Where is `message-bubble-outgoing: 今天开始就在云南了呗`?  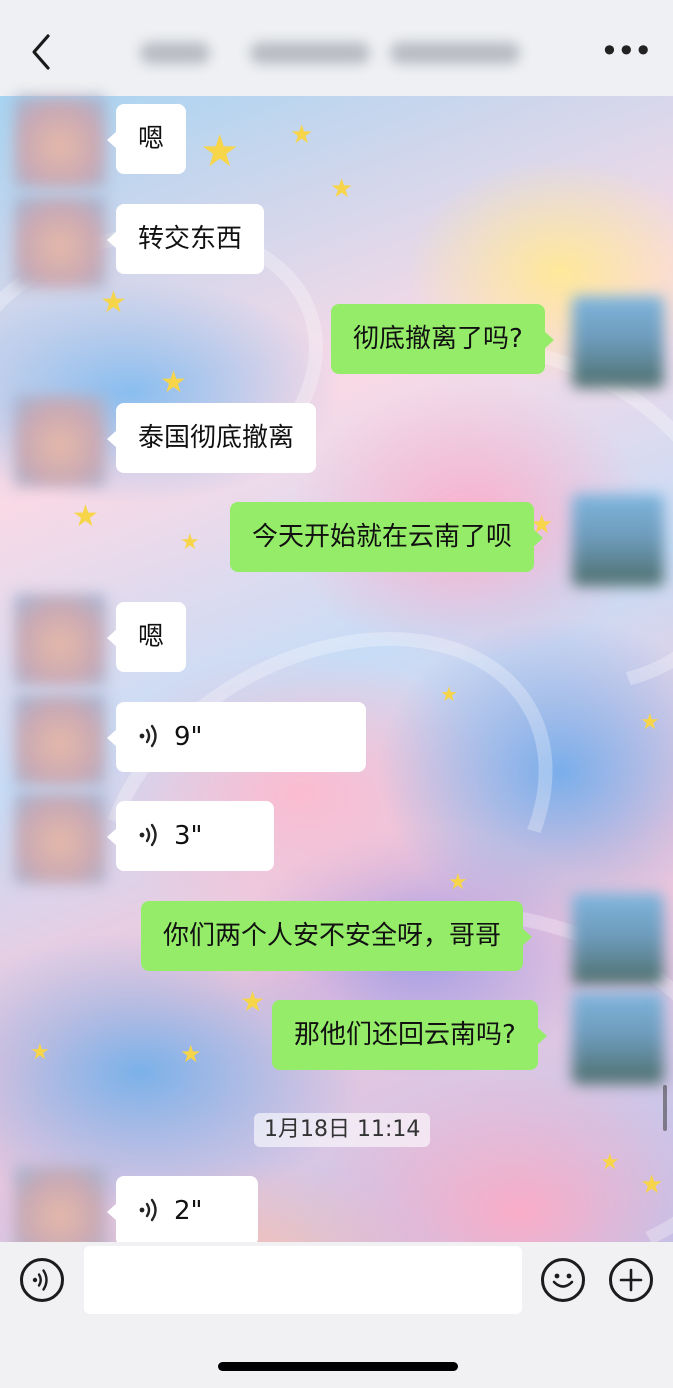
message-bubble-outgoing: 今天开始就在云南了呗 is located at coordinates (387, 537).